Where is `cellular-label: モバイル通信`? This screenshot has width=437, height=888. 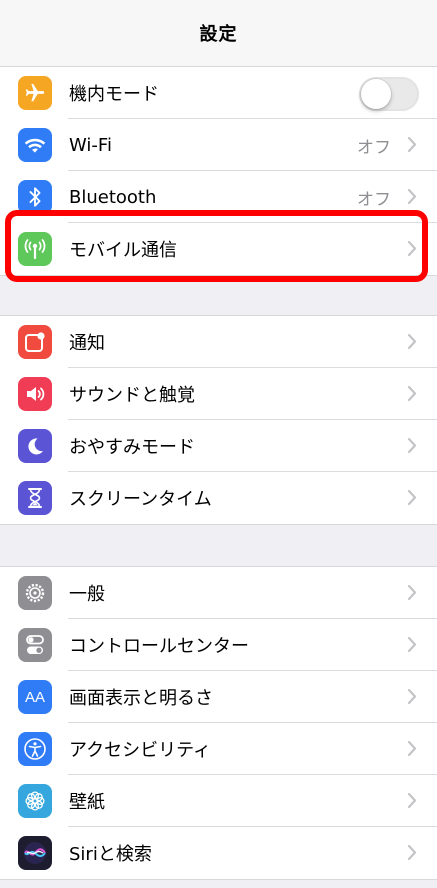
cellular-label: モバイル通信 is located at coordinates (123, 250).